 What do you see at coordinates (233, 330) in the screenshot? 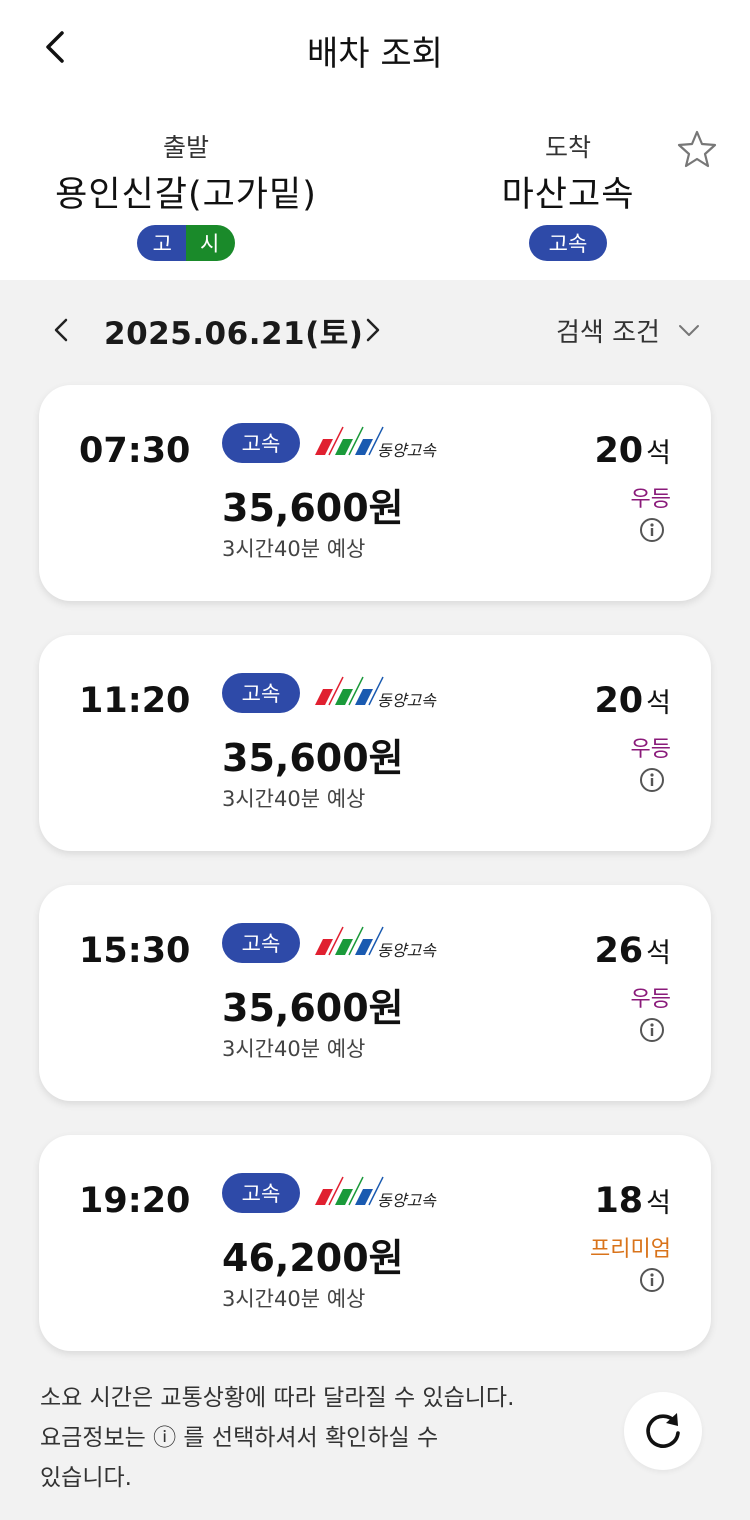
I see `selected-date: 2025.06.21(토)` at bounding box center [233, 330].